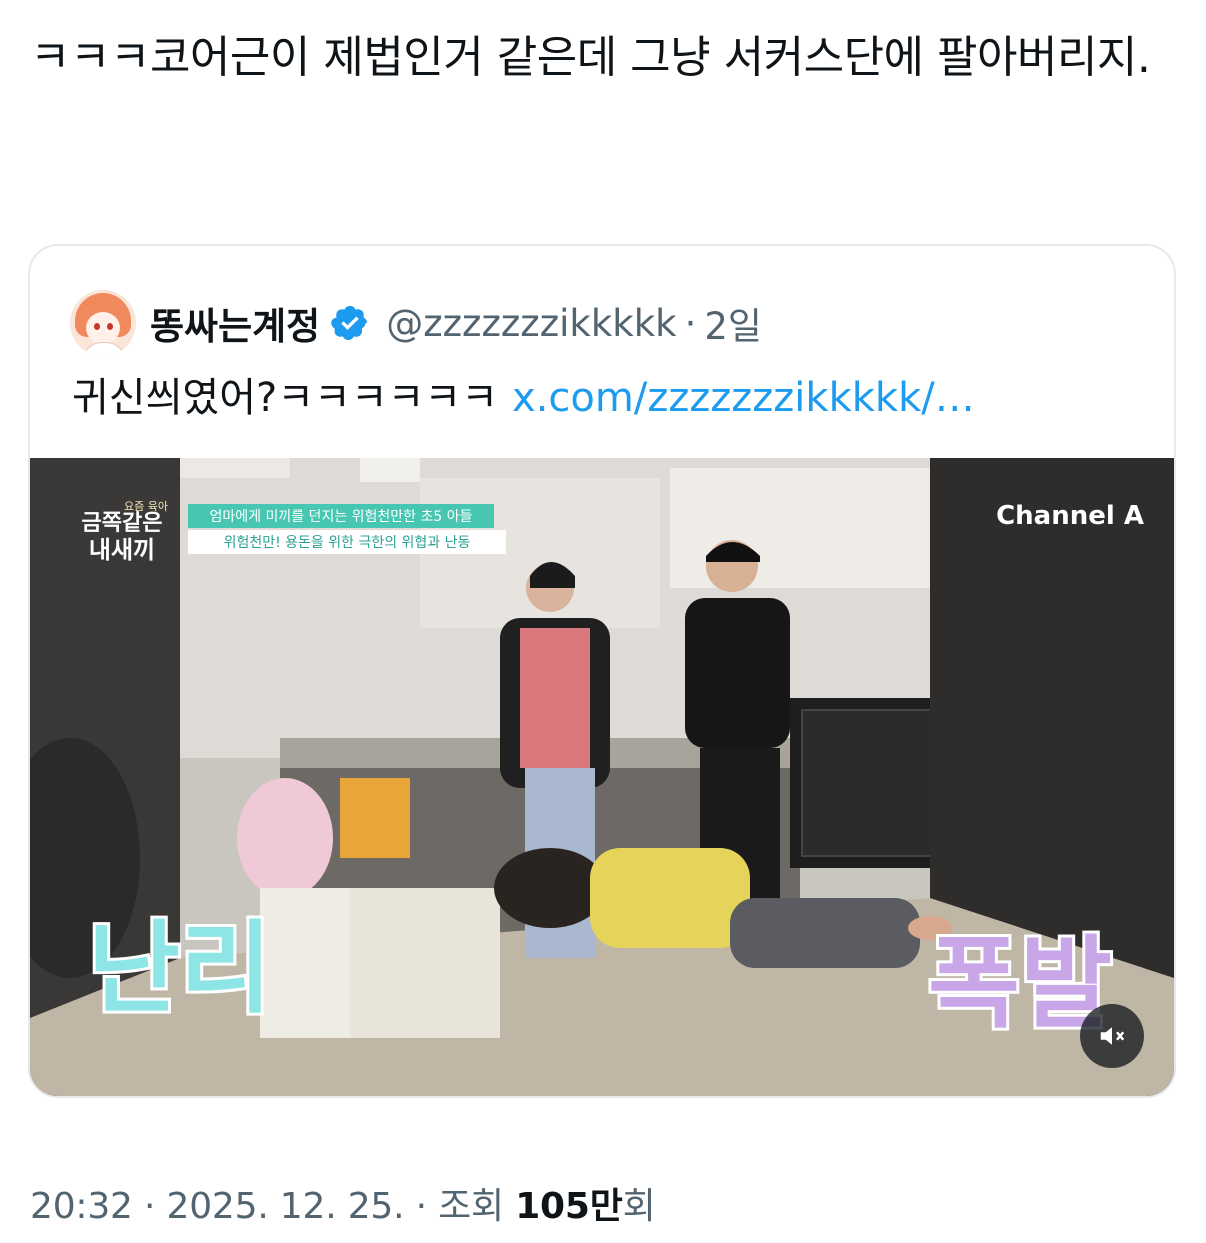  I want to click on timestamp: 2일, so click(733, 323).